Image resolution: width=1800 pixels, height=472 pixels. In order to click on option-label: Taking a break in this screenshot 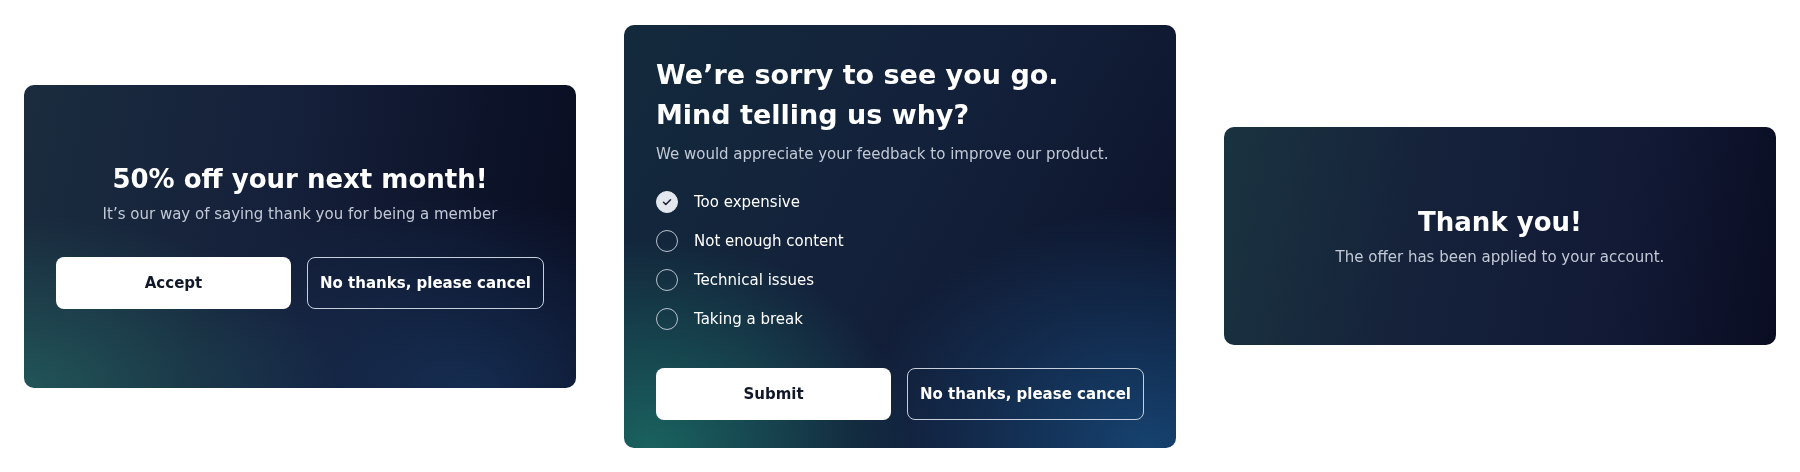, I will do `click(748, 318)`.